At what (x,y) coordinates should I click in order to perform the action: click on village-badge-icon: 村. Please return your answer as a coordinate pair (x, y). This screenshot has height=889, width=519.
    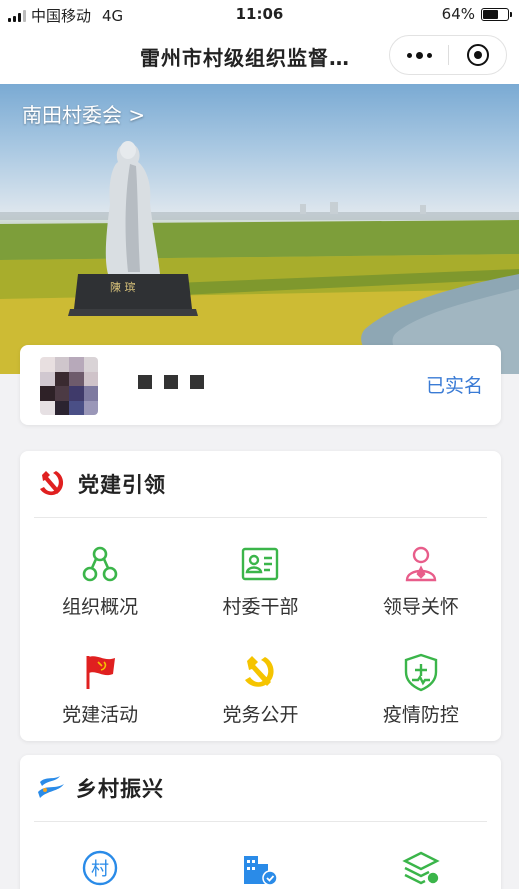
    Looking at the image, I should click on (100, 868).